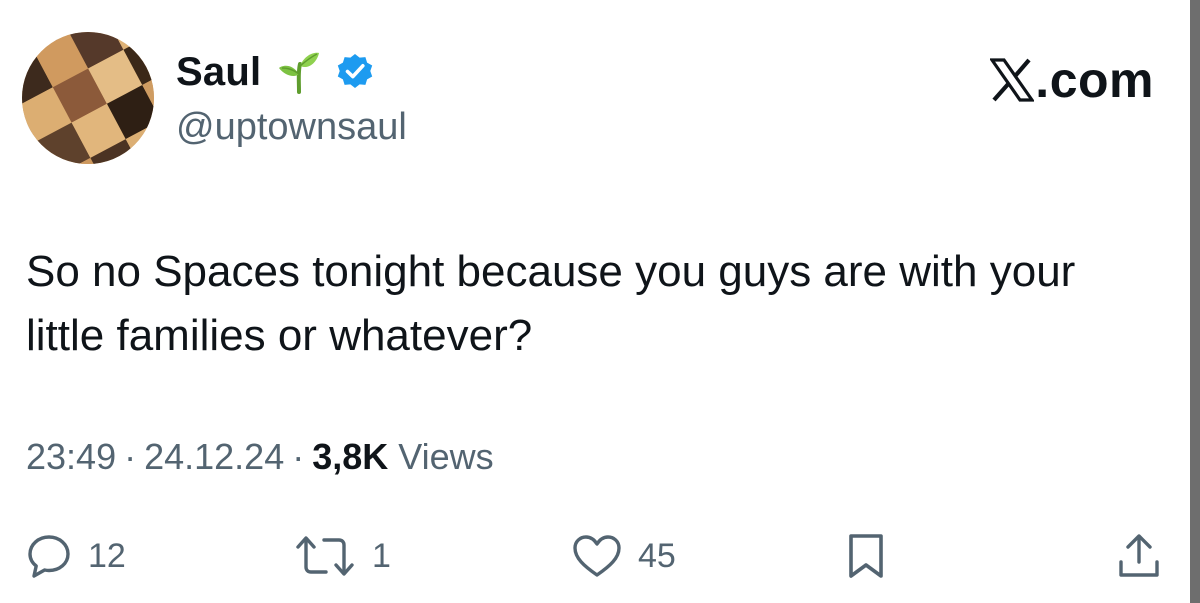  What do you see at coordinates (76, 556) in the screenshot?
I see `reply-button: 12` at bounding box center [76, 556].